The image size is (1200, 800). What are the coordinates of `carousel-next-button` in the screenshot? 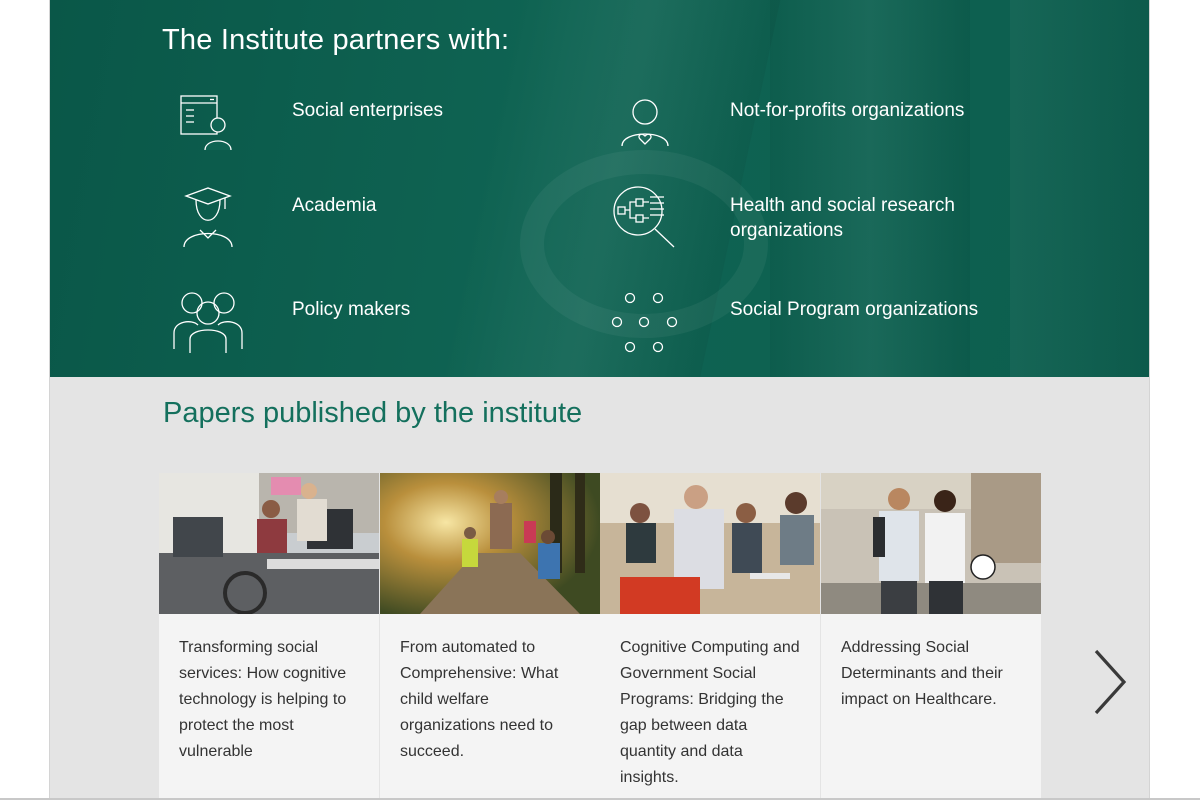 It's located at (1110, 682).